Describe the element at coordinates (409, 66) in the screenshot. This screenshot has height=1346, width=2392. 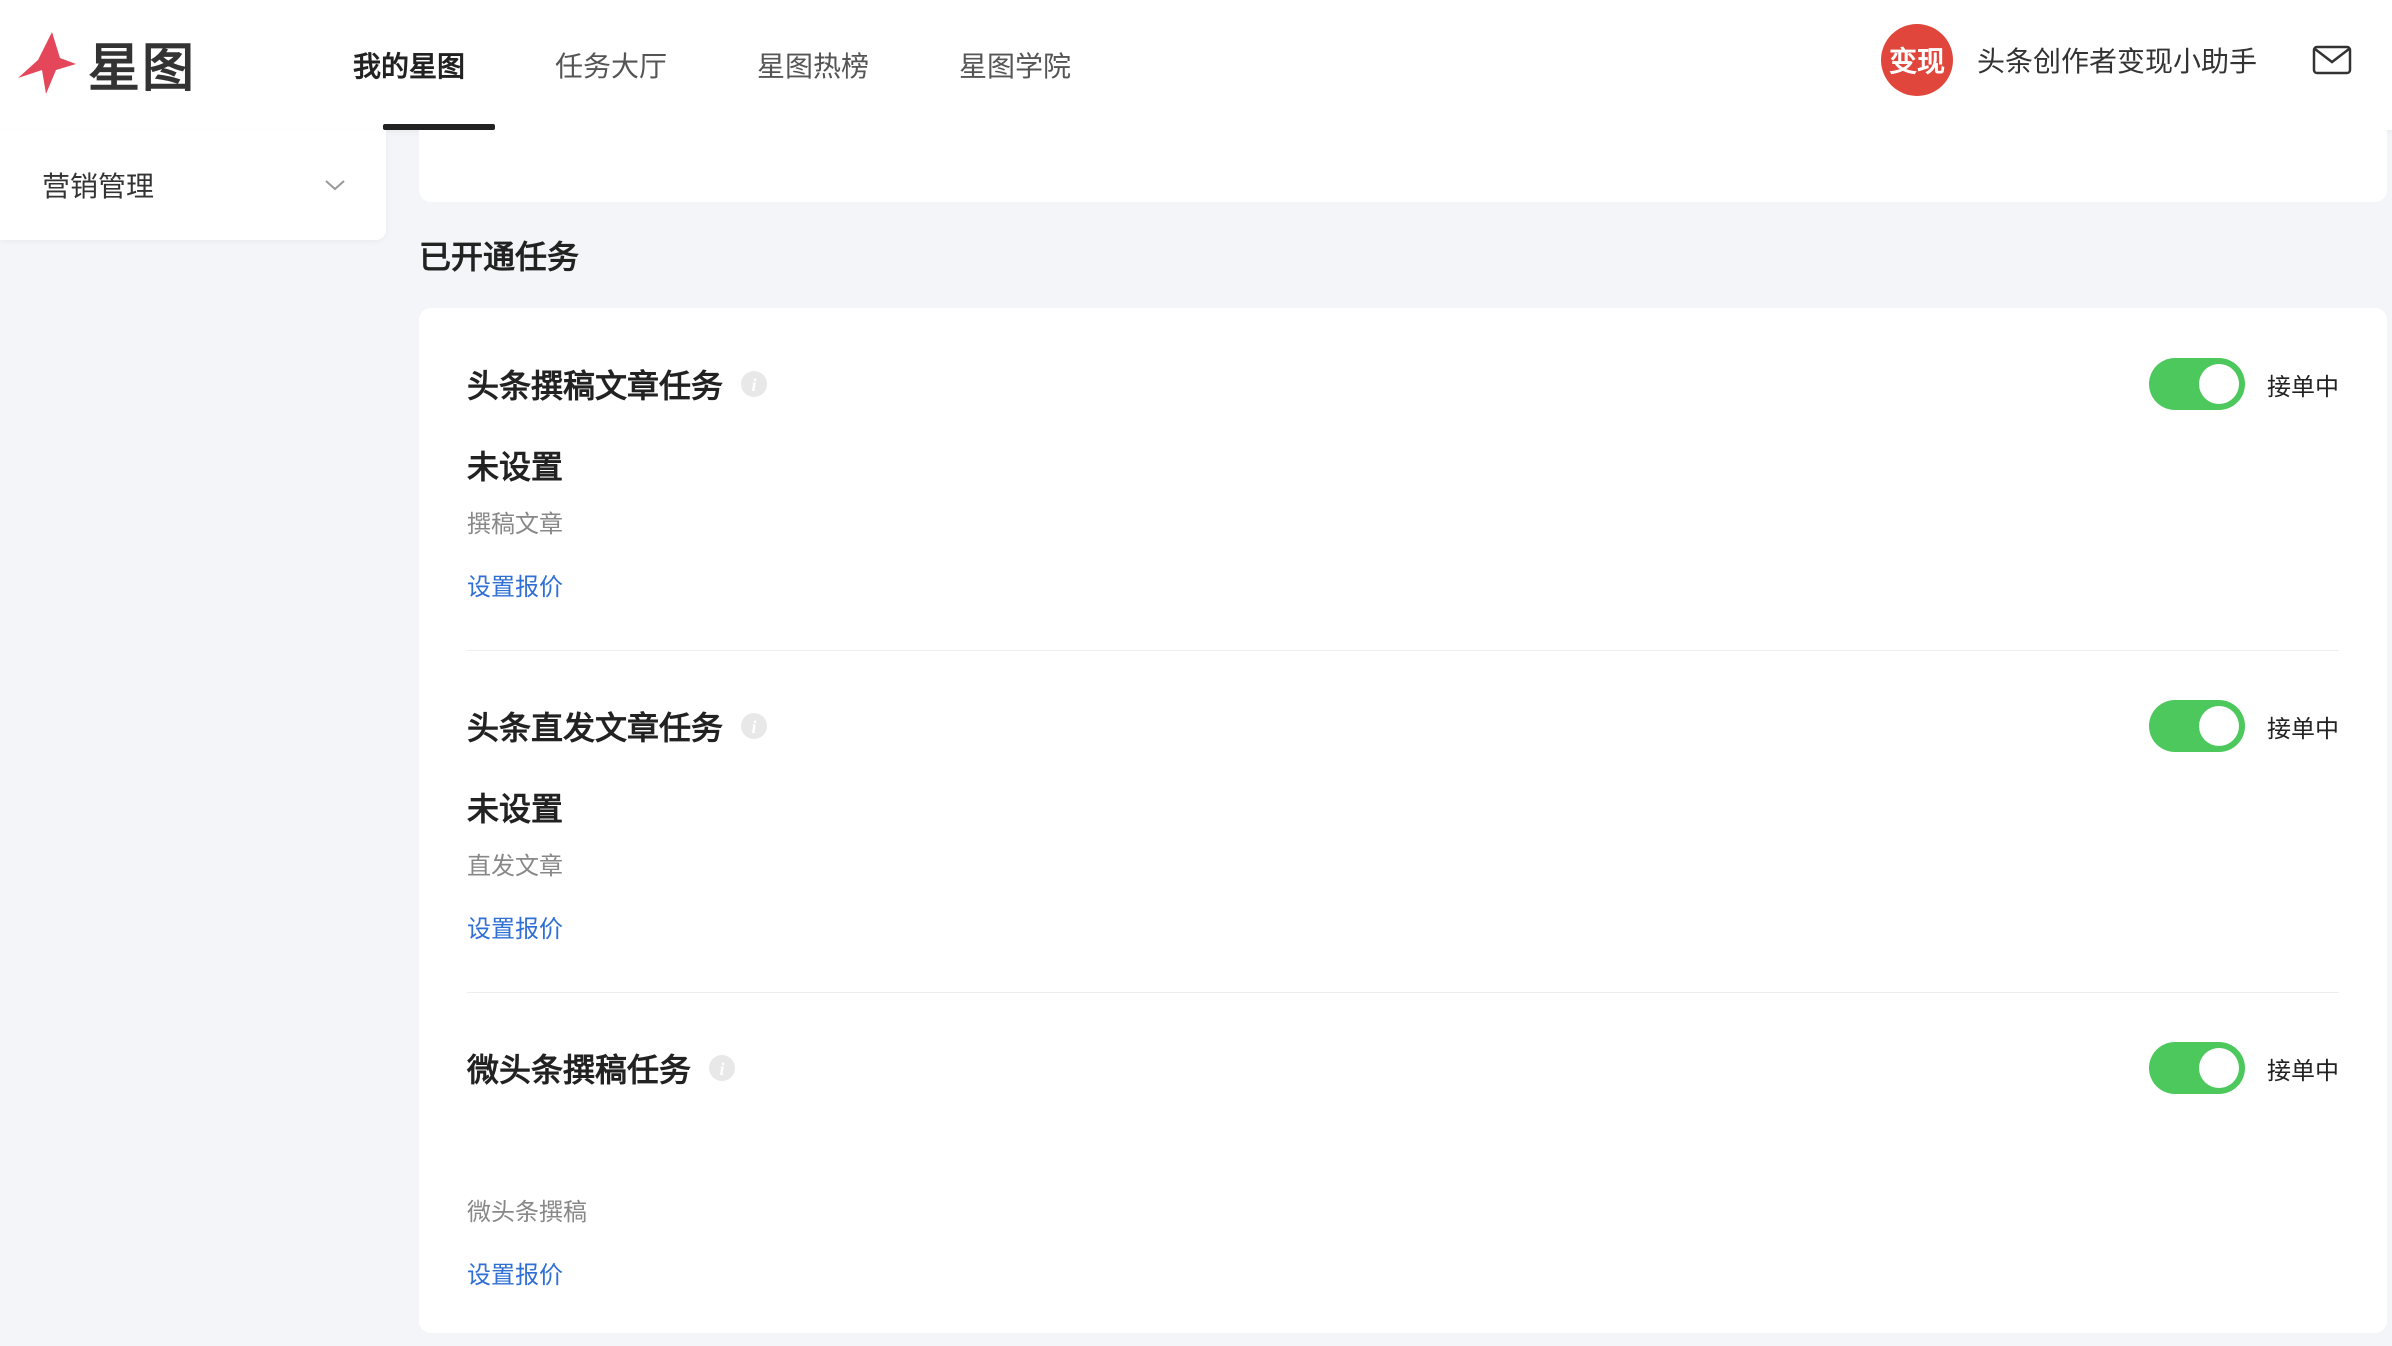
I see `nav-label: 我的星图` at that location.